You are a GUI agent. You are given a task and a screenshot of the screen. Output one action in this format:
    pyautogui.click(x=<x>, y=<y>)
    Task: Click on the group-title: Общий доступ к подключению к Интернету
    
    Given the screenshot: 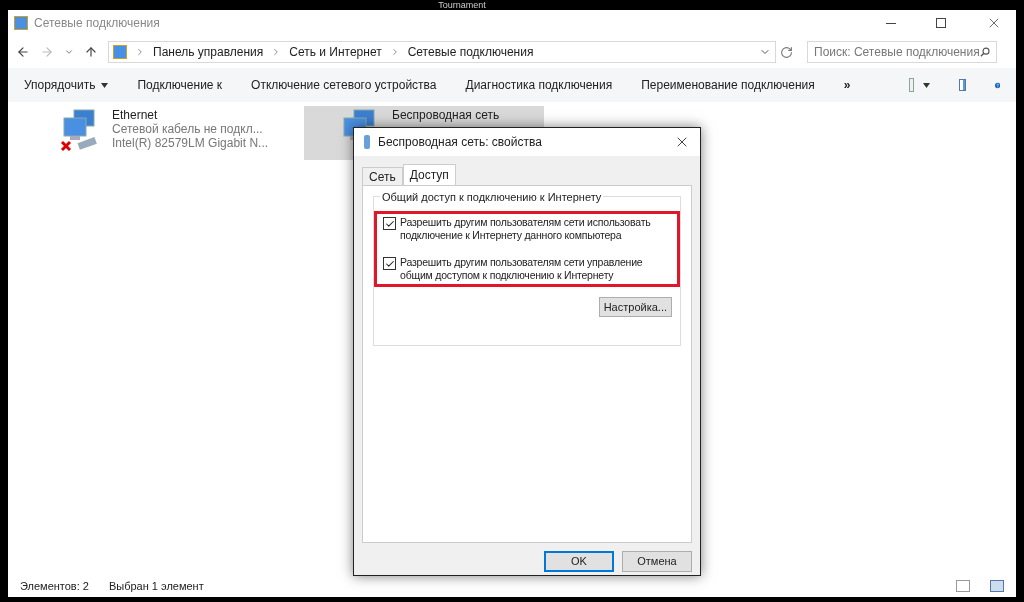 What is the action you would take?
    pyautogui.click(x=492, y=197)
    